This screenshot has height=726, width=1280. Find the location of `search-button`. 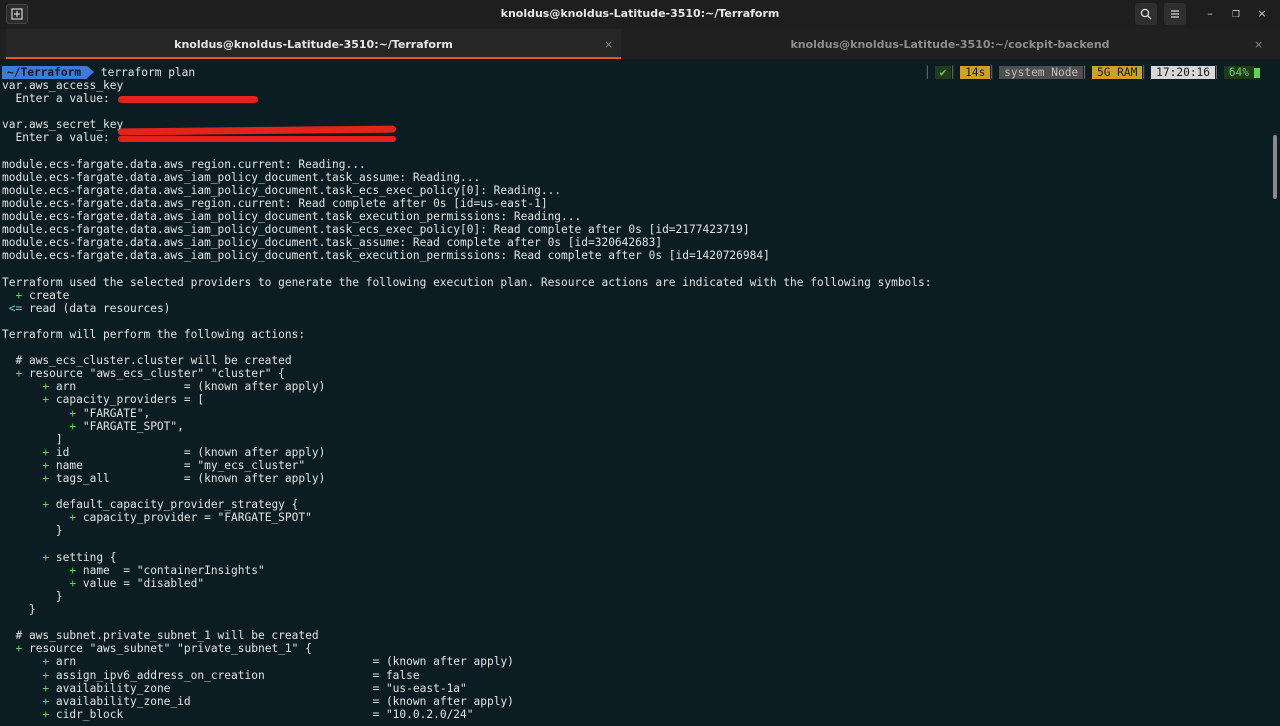

search-button is located at coordinates (1146, 14).